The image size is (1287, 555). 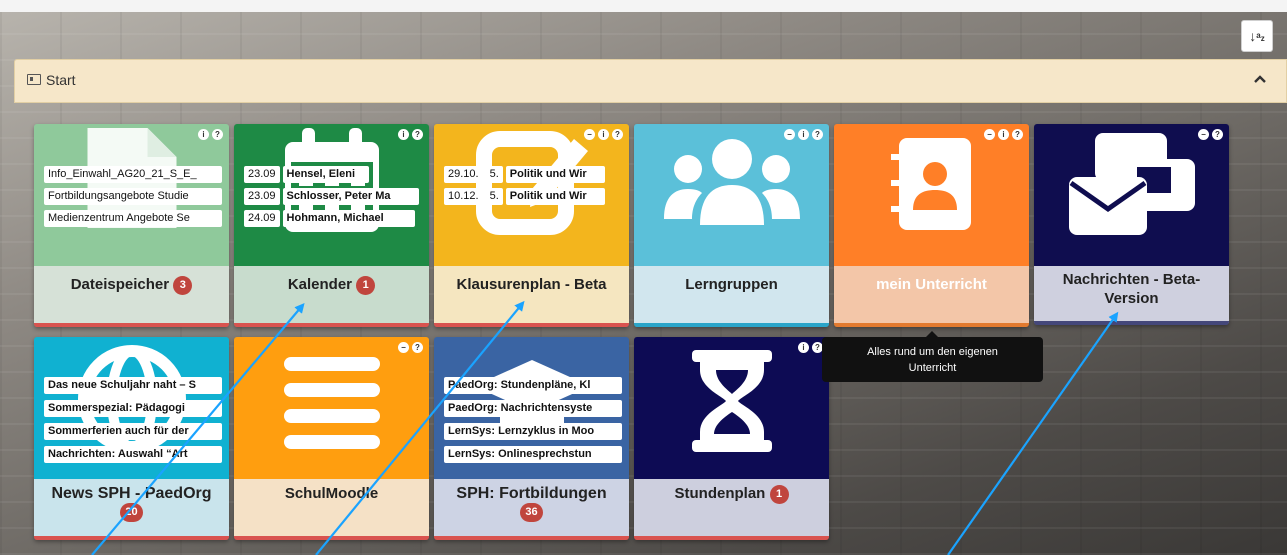 What do you see at coordinates (198, 428) in the screenshot?
I see `arrow-kalender` at bounding box center [198, 428].